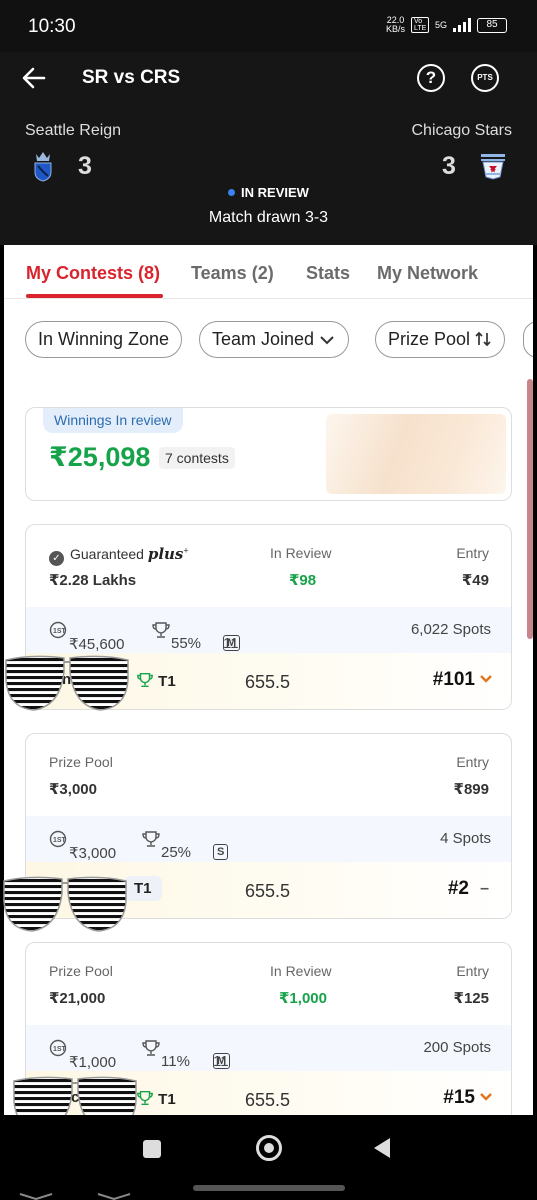 The image size is (537, 1200). Describe the element at coordinates (530, 509) in the screenshot. I see `scrollbar` at that location.